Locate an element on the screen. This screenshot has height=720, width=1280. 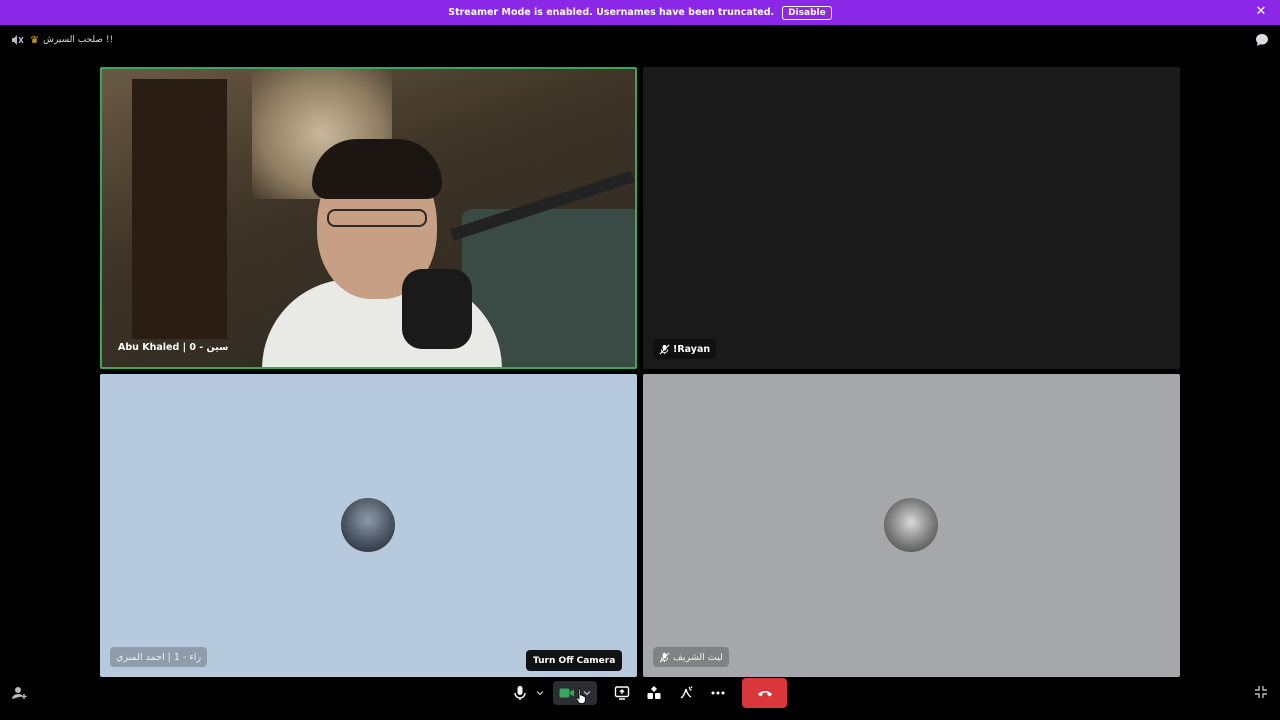
participant-name-tag: Abu Khaled | 0 - سين is located at coordinates (173, 347).